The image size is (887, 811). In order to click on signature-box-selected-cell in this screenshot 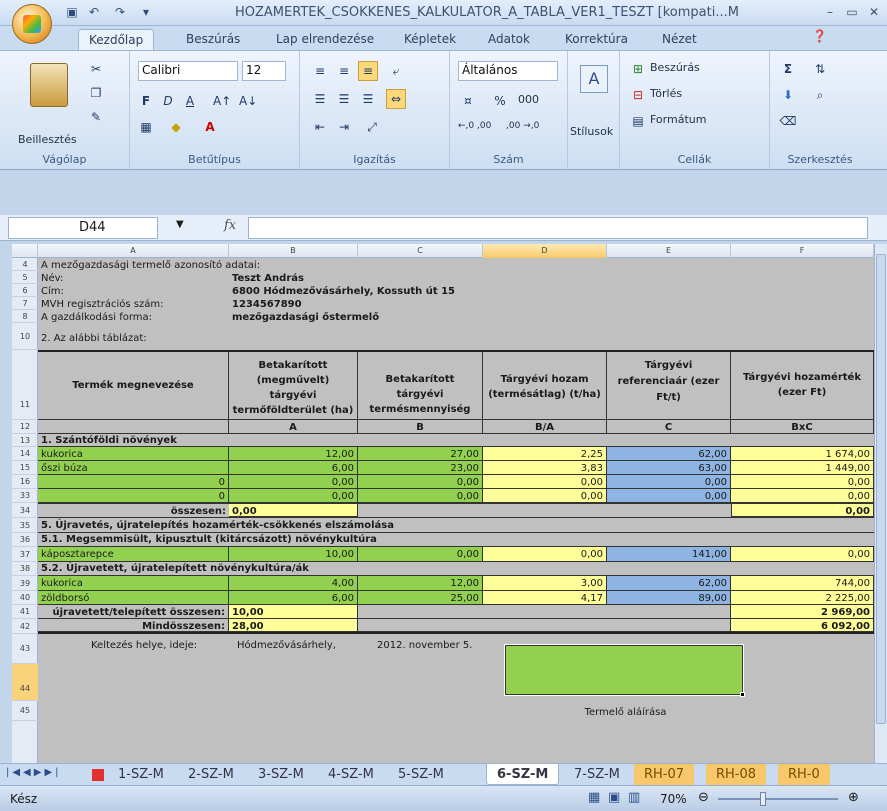, I will do `click(624, 670)`.